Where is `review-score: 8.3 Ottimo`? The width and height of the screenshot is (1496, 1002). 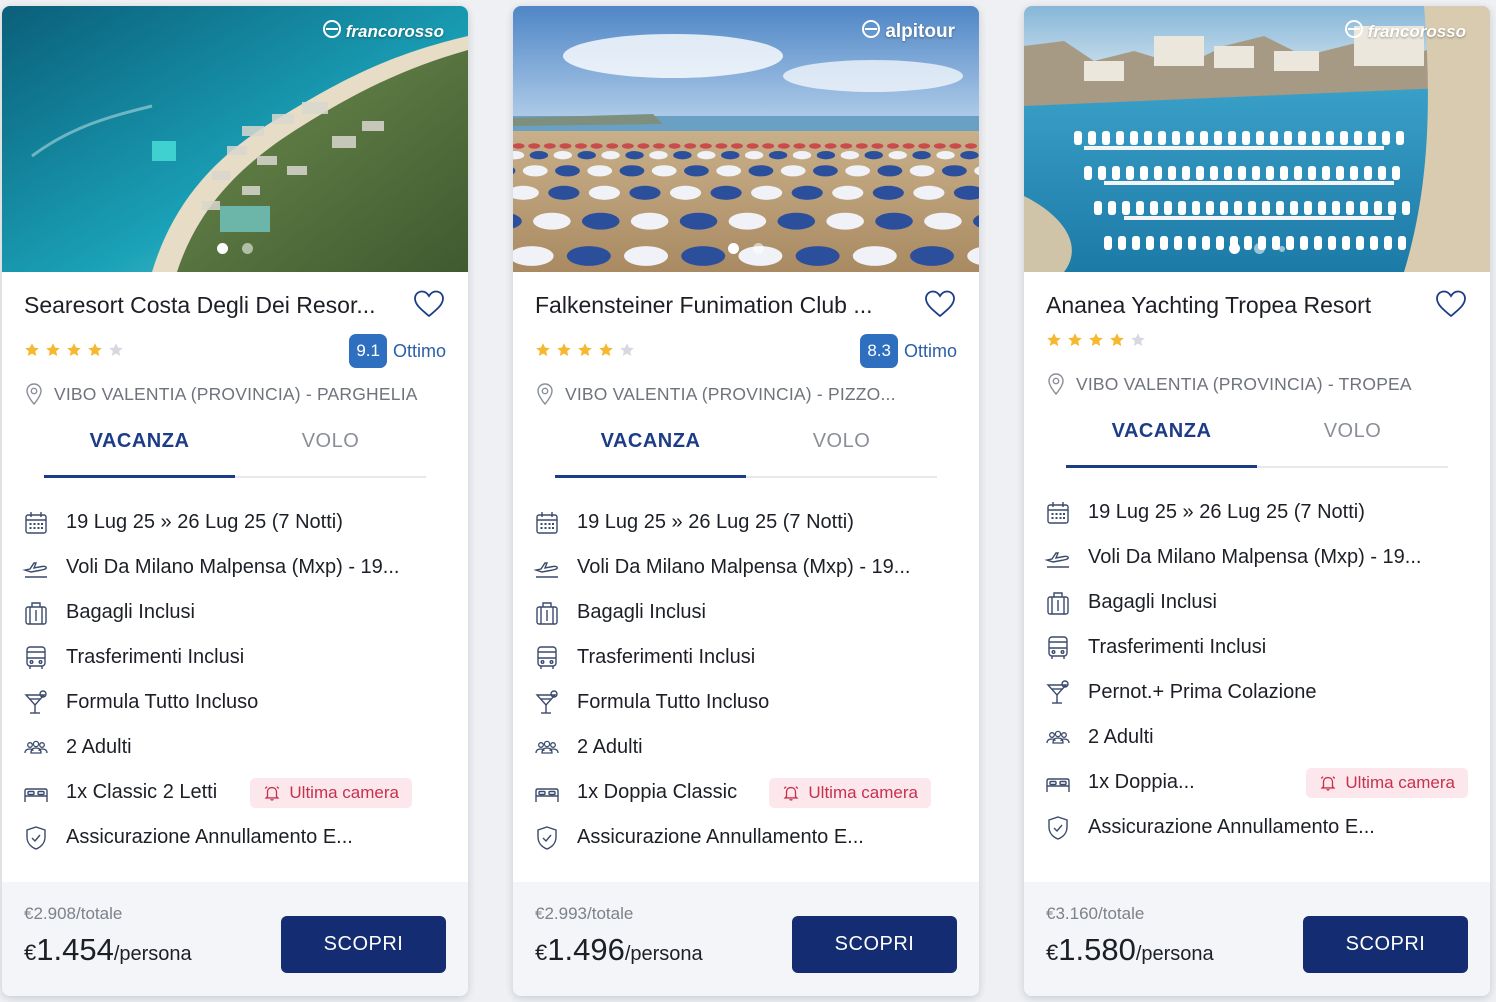 review-score: 8.3 Ottimo is located at coordinates (908, 351).